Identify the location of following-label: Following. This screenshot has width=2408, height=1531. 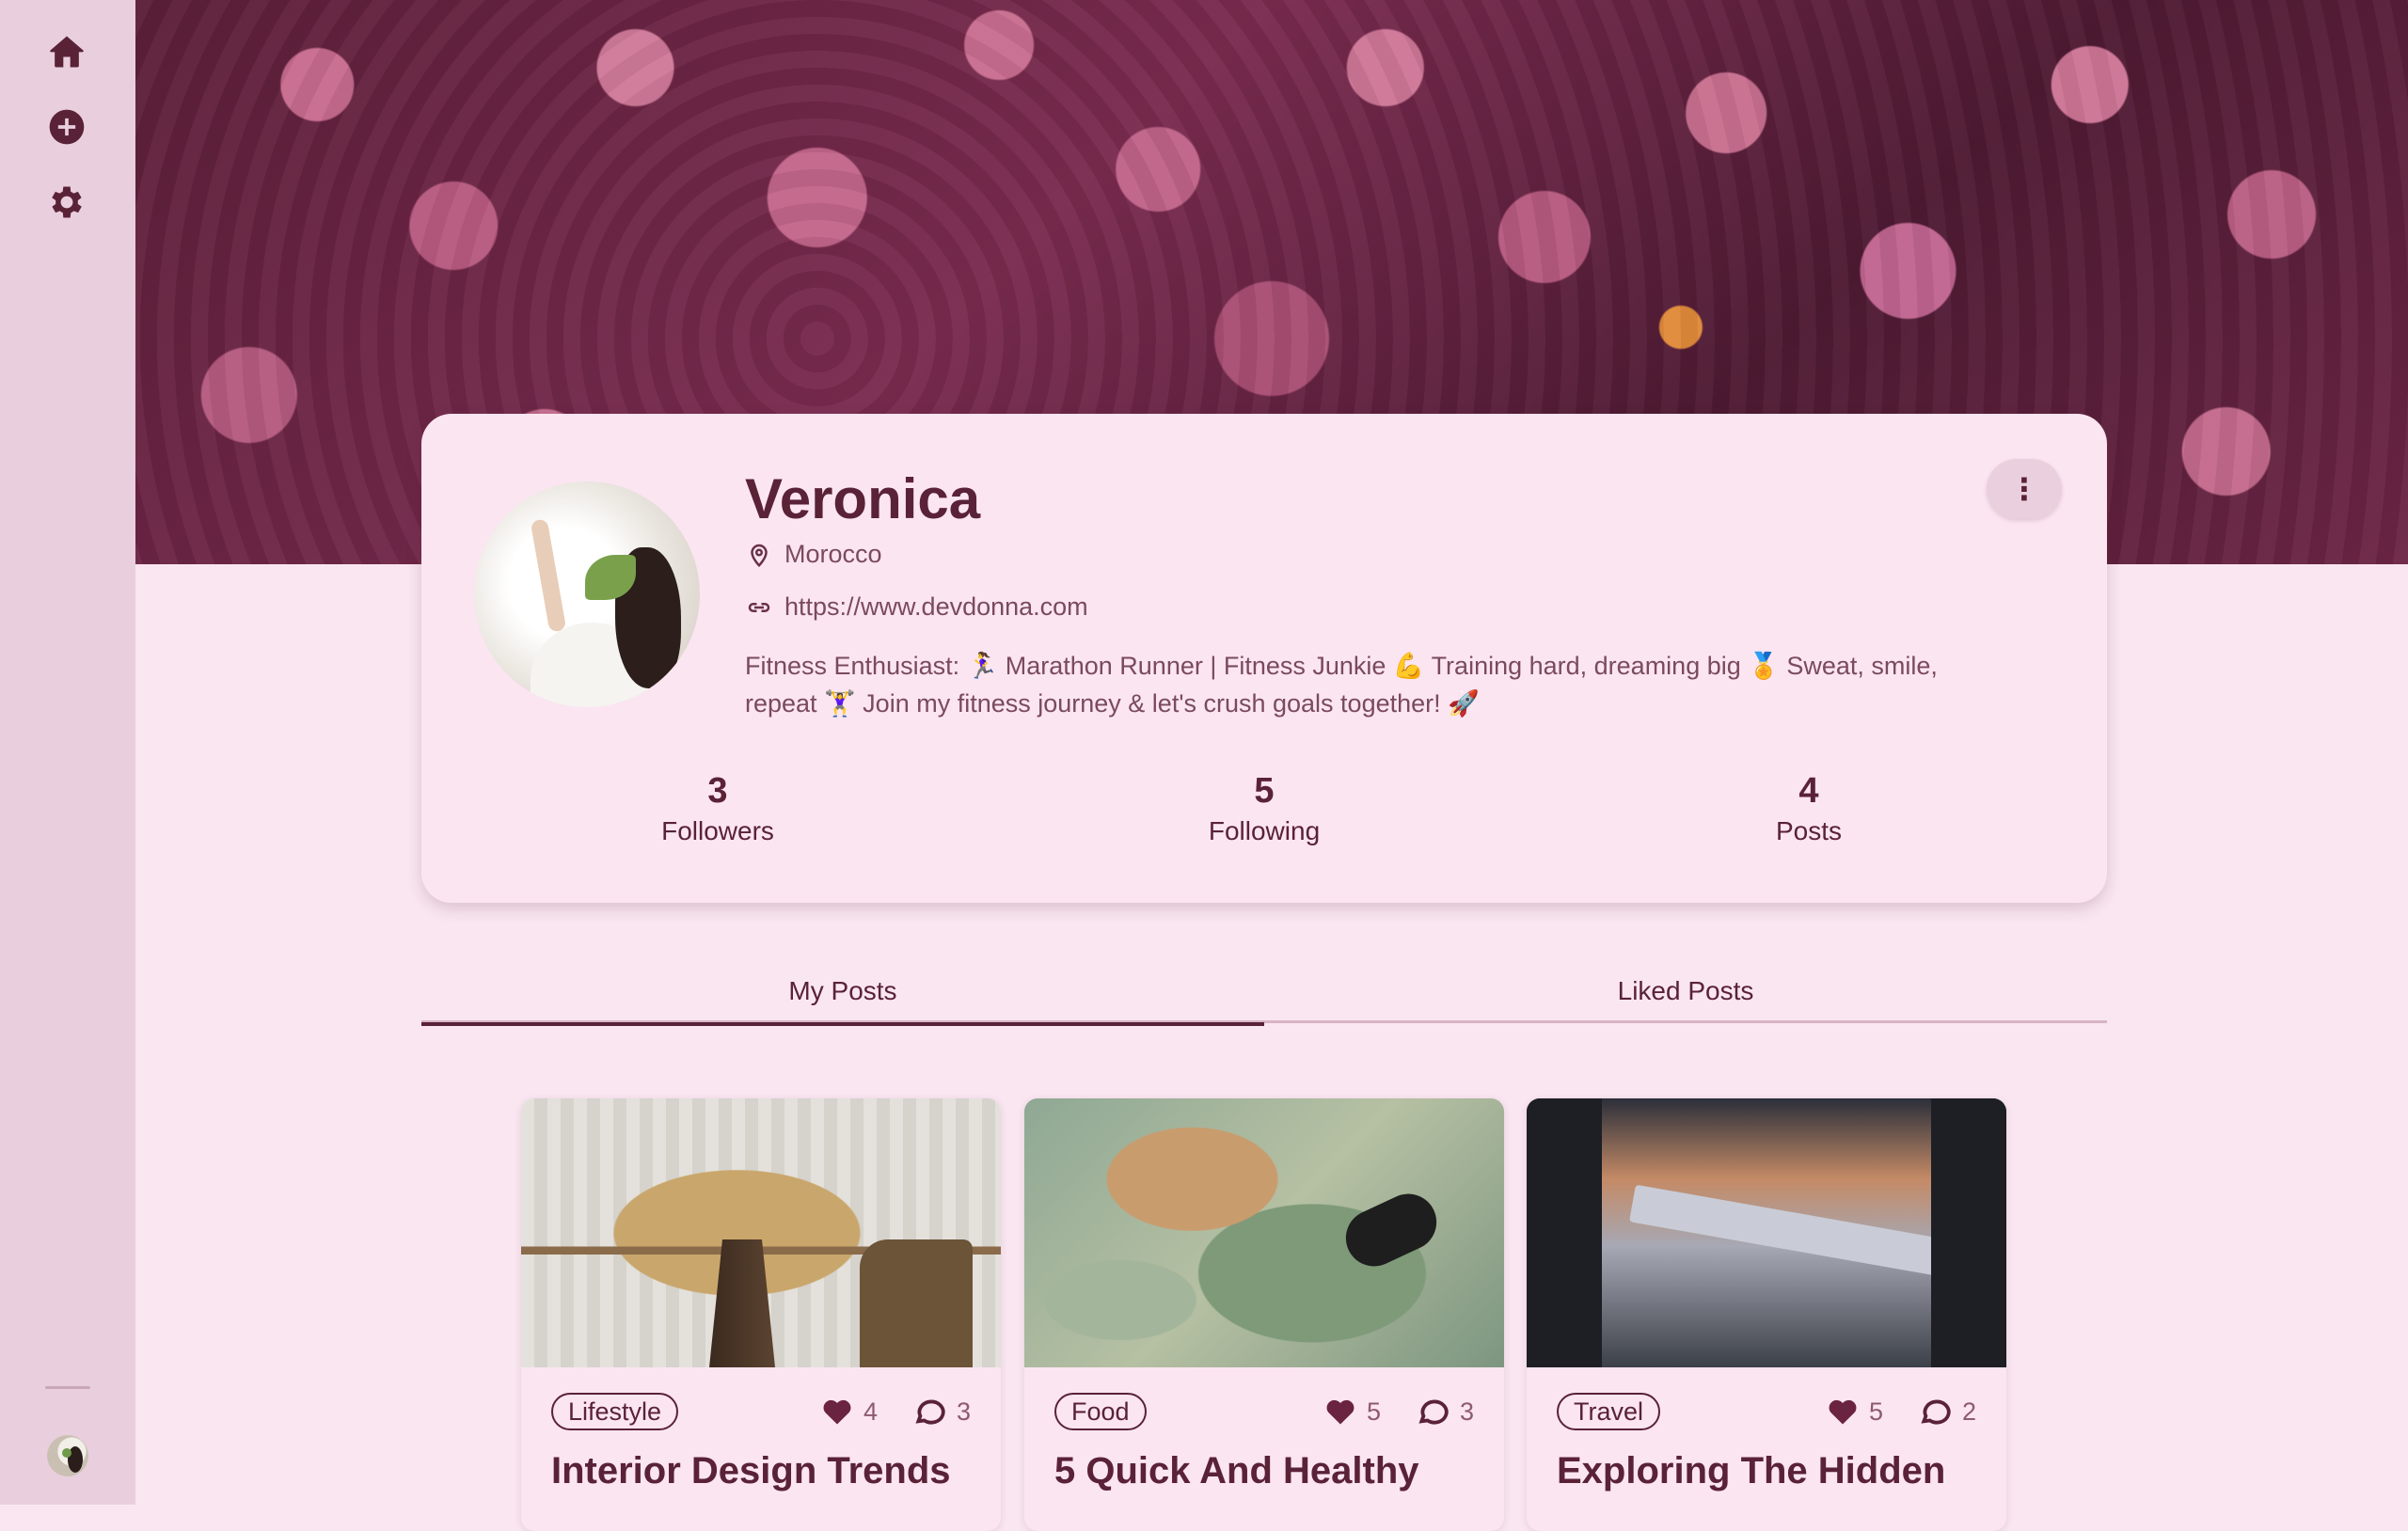
(1265, 830).